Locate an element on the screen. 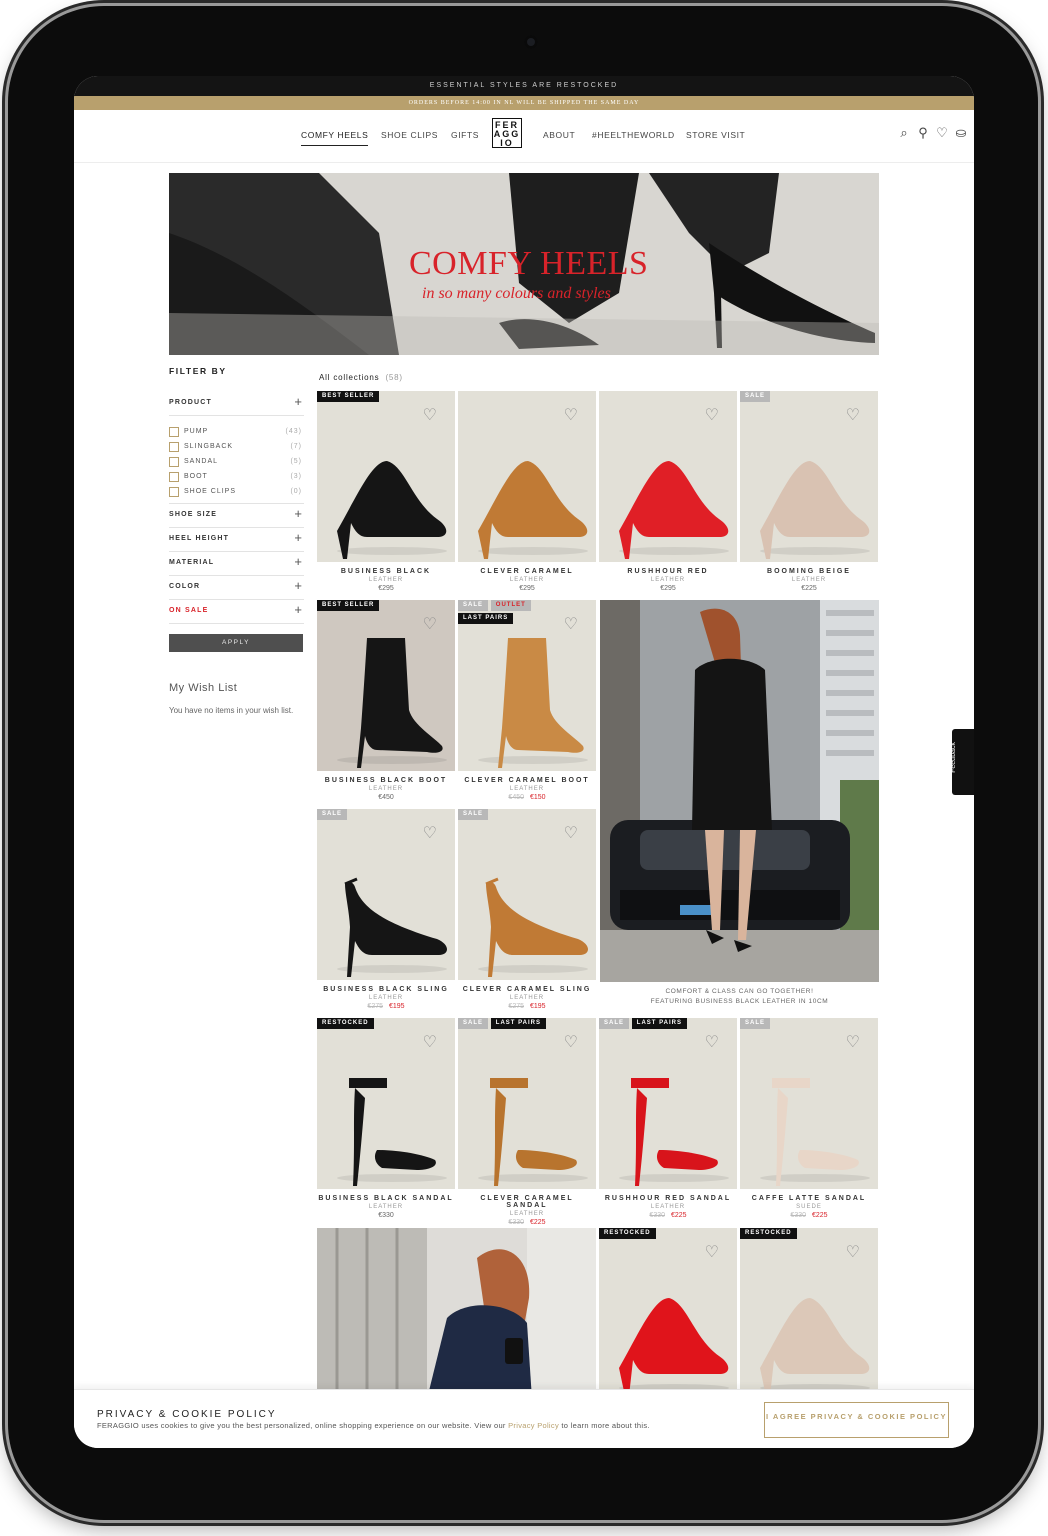  product-name: CLEVER CARAMEL SANDAL is located at coordinates (527, 1202).